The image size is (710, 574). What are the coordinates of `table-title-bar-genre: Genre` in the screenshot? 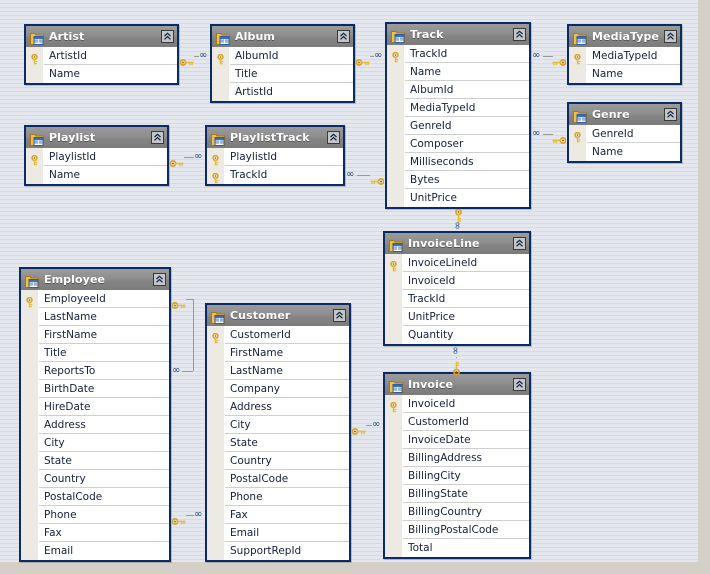 It's located at (624, 114).